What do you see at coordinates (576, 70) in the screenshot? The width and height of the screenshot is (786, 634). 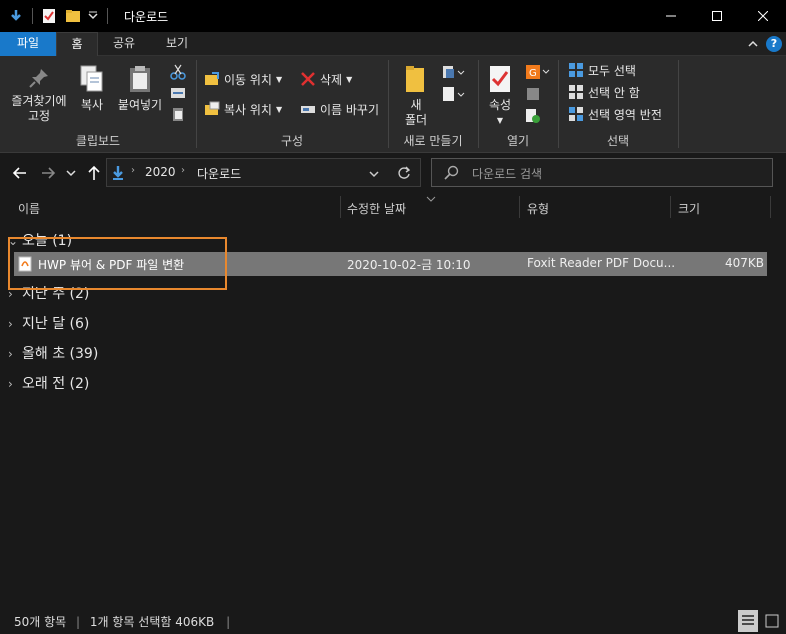 I see `select-all-icon` at bounding box center [576, 70].